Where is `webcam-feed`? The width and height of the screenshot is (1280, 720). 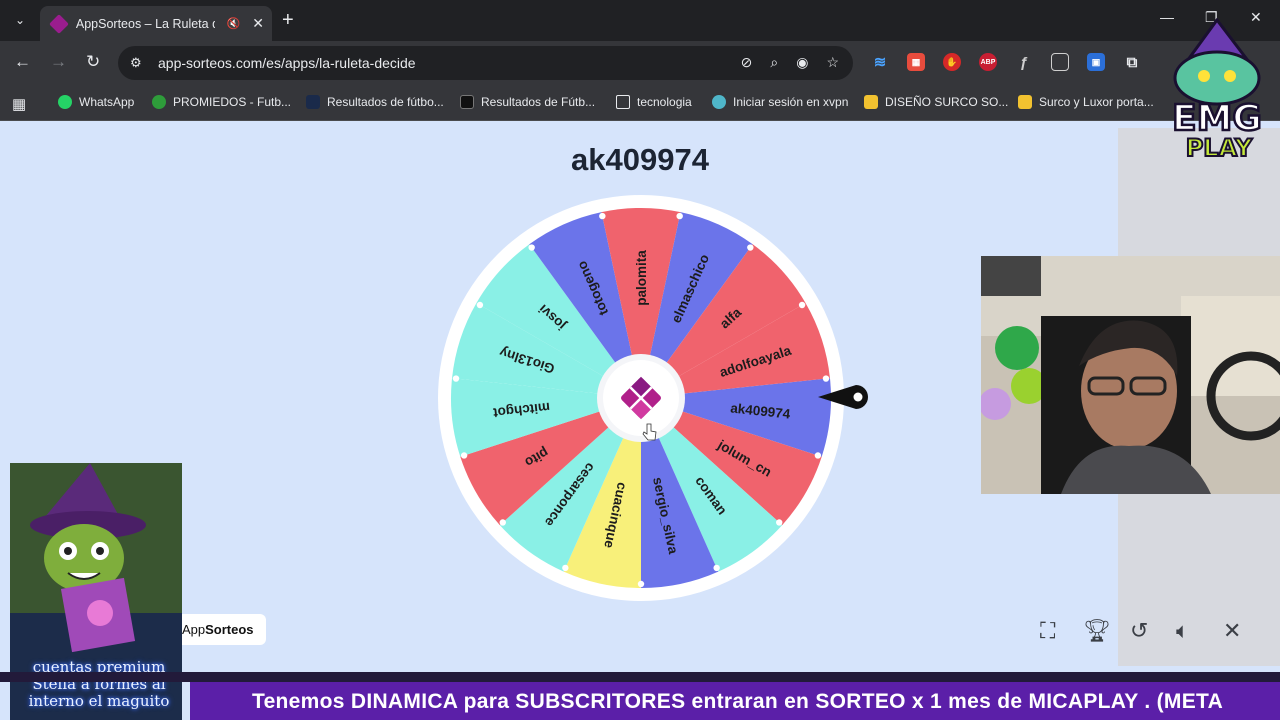
webcam-feed is located at coordinates (1130, 375).